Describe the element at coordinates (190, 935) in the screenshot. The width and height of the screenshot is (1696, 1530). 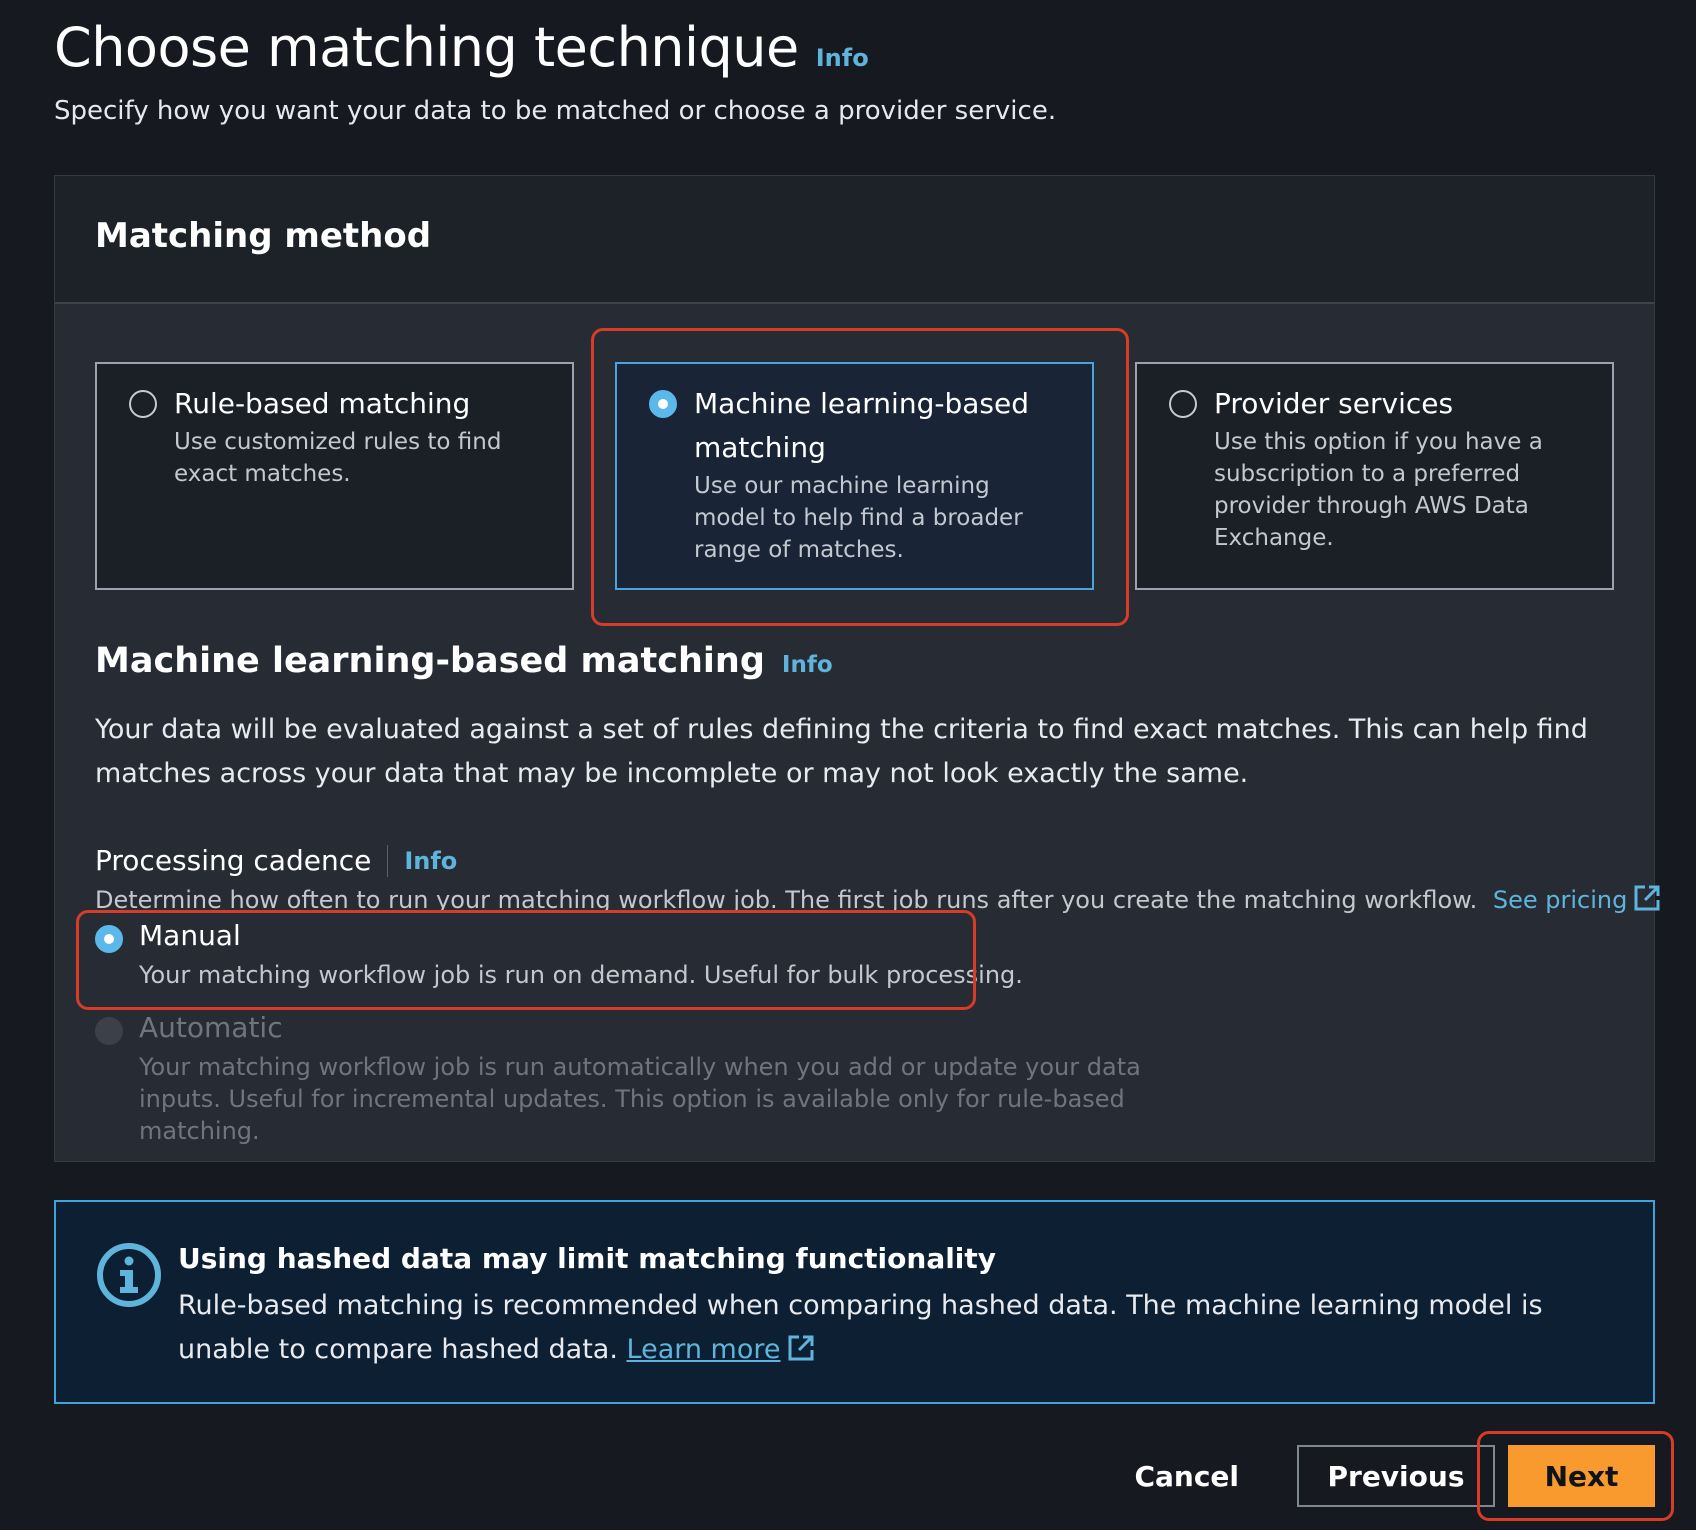
I see `cadence-manual-label: Manual` at that location.